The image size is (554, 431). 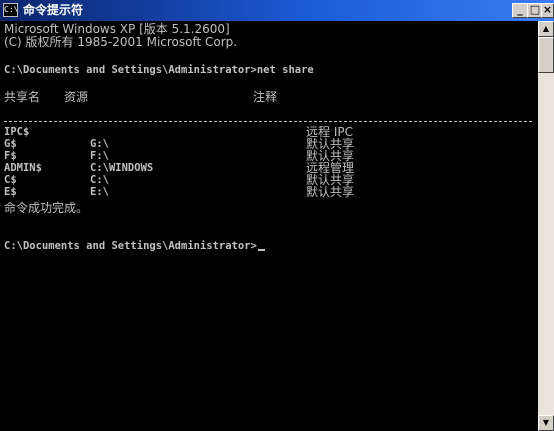 I want to click on minimize-button: _, so click(x=520, y=10).